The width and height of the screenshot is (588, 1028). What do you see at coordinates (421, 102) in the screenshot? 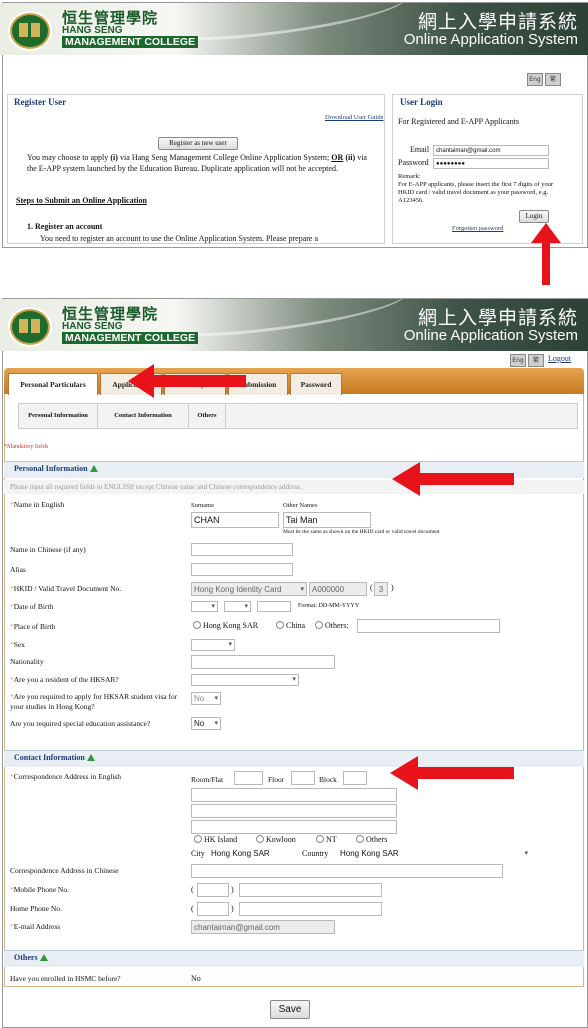
I see `user-login-title: User Login` at bounding box center [421, 102].